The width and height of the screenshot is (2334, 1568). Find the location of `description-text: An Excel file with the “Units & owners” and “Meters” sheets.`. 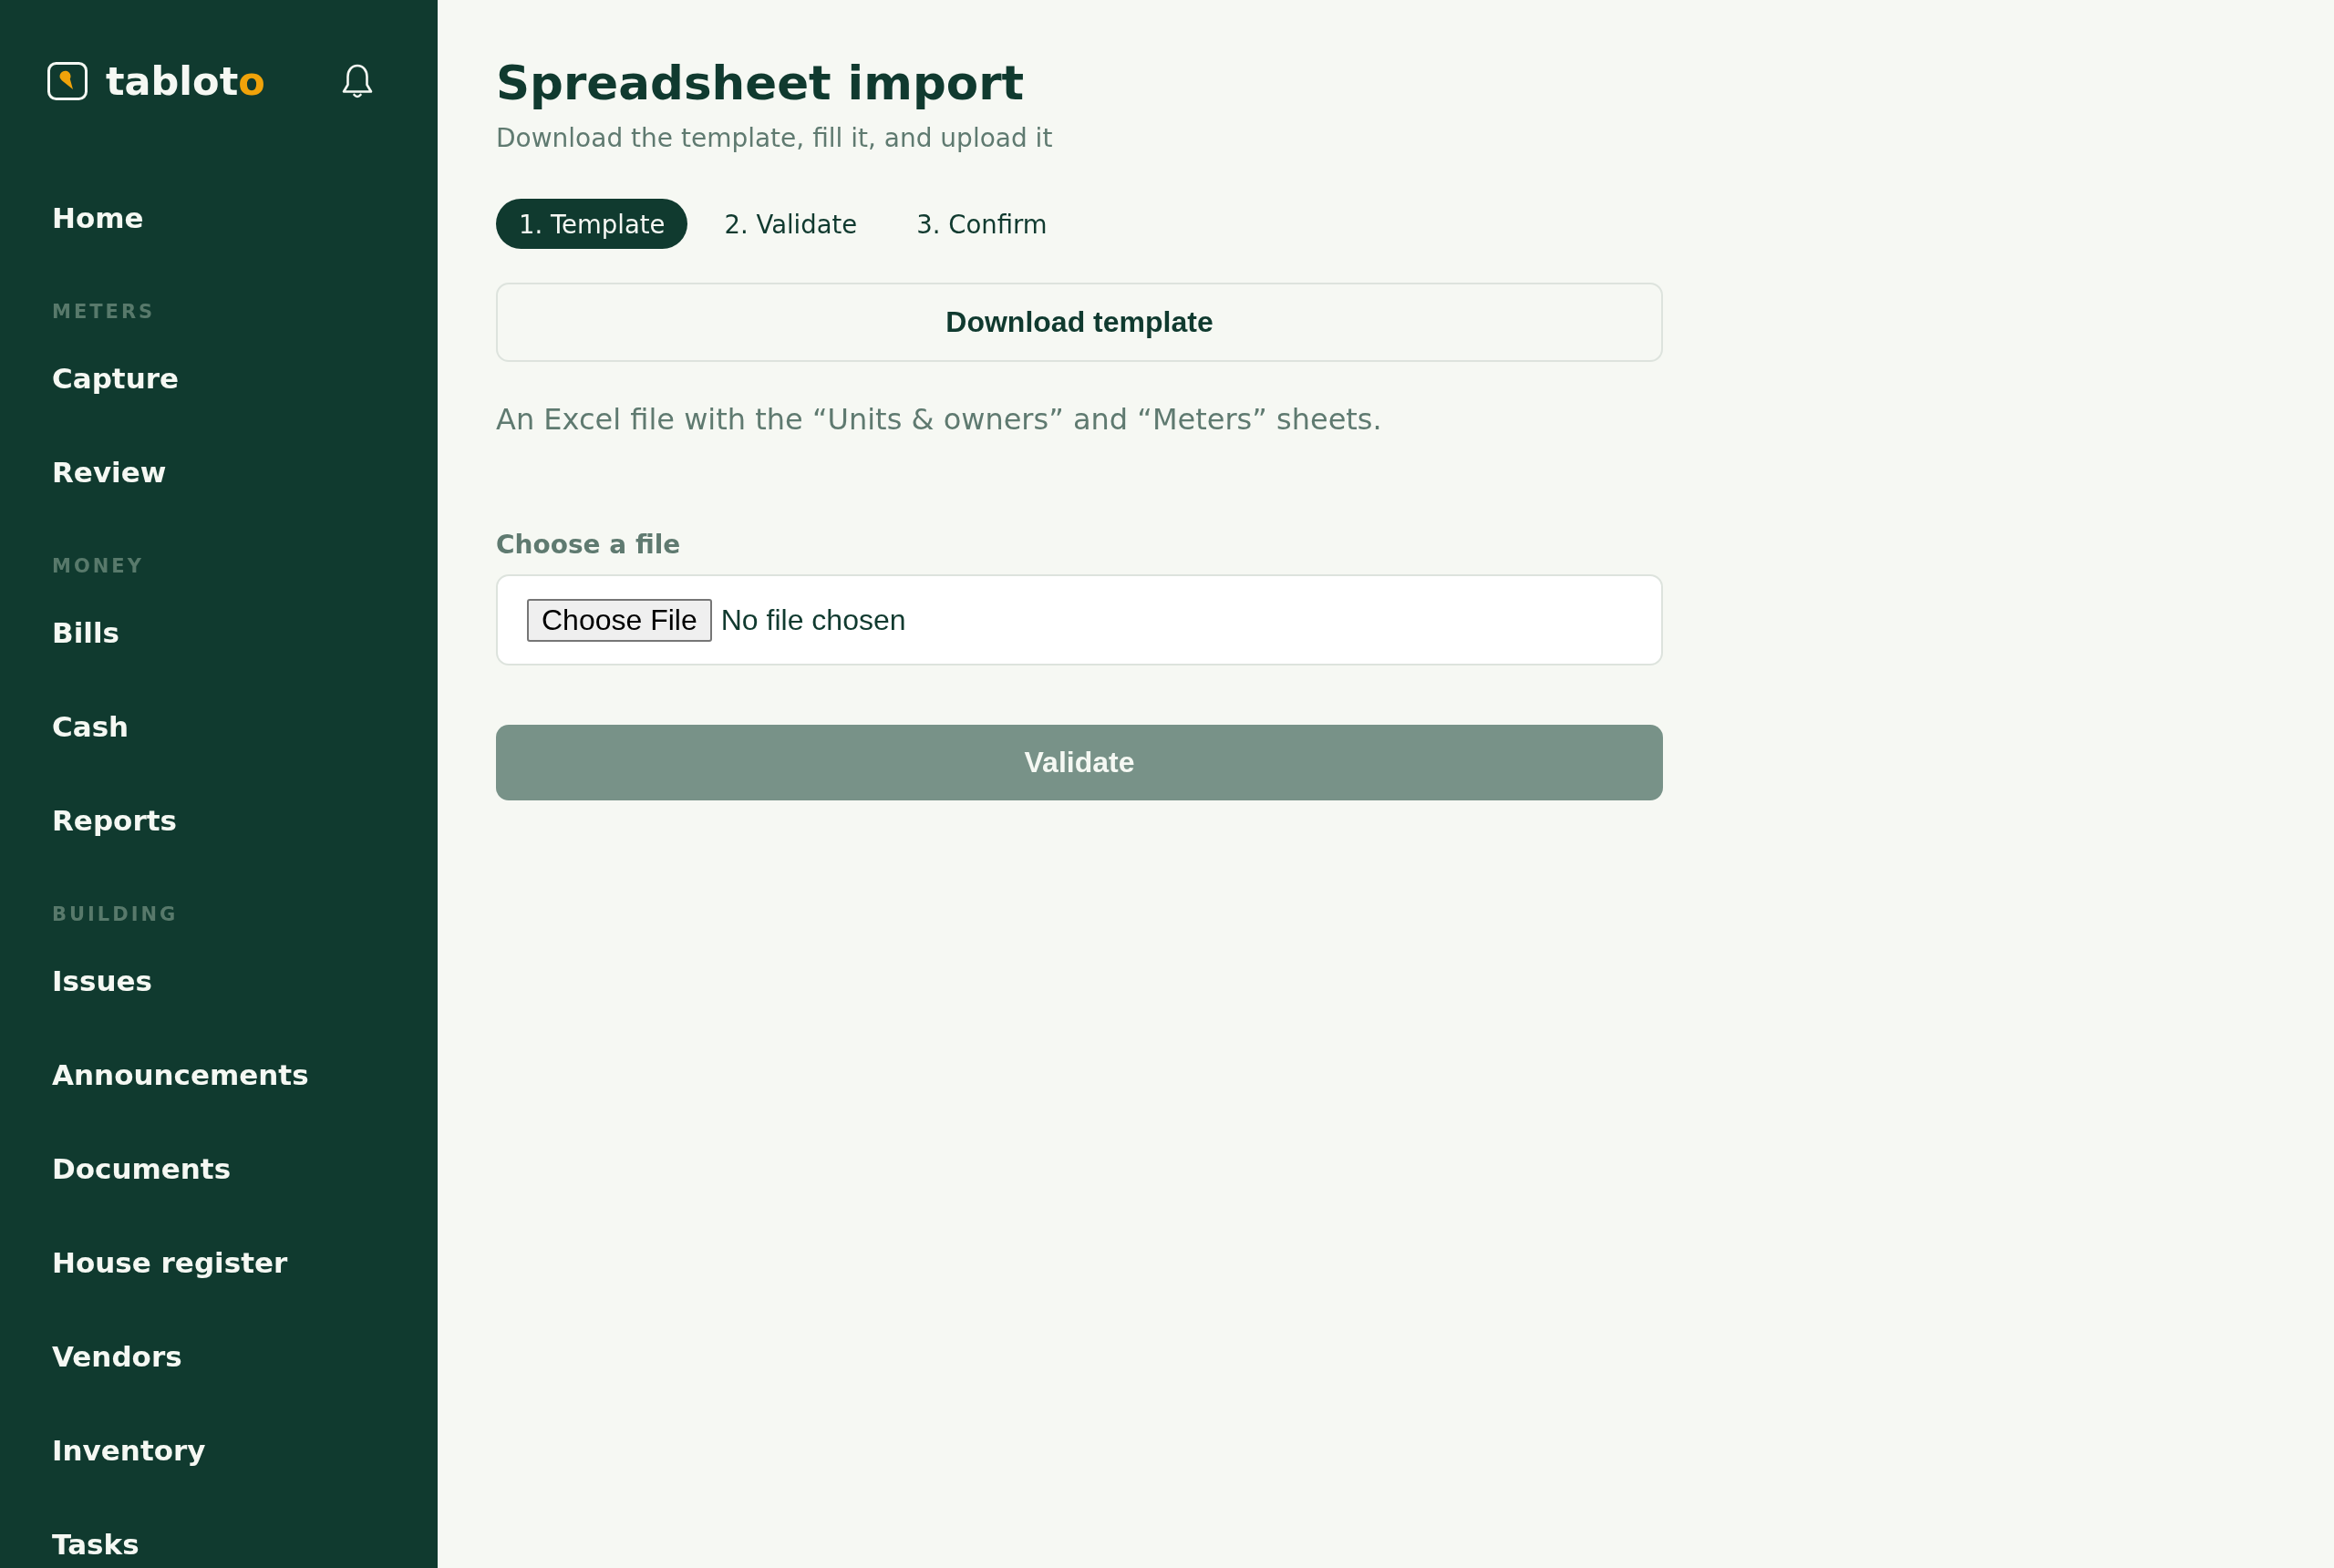

description-text: An Excel file with the “Units & owners” and “Meters” sheets. is located at coordinates (939, 419).